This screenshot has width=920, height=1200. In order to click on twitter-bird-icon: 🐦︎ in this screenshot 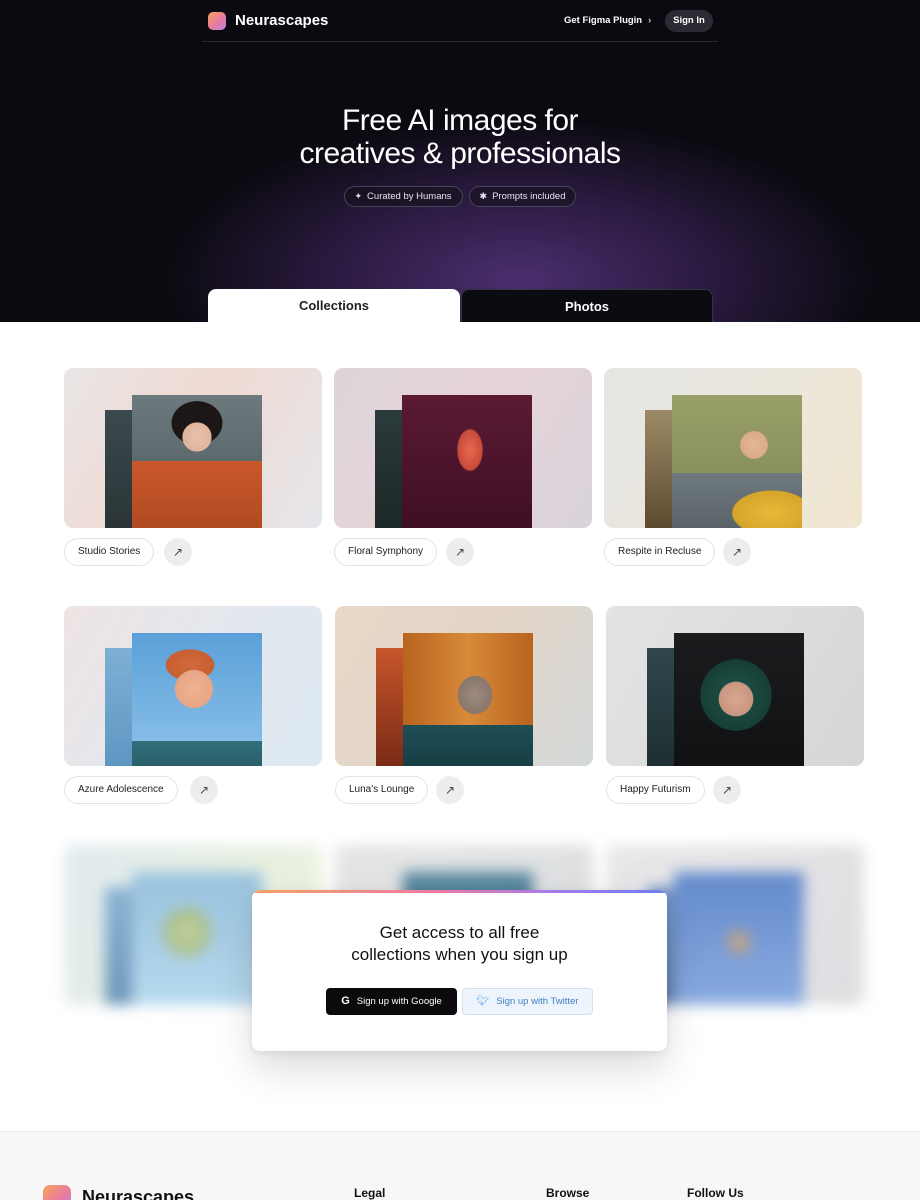, I will do `click(483, 1001)`.